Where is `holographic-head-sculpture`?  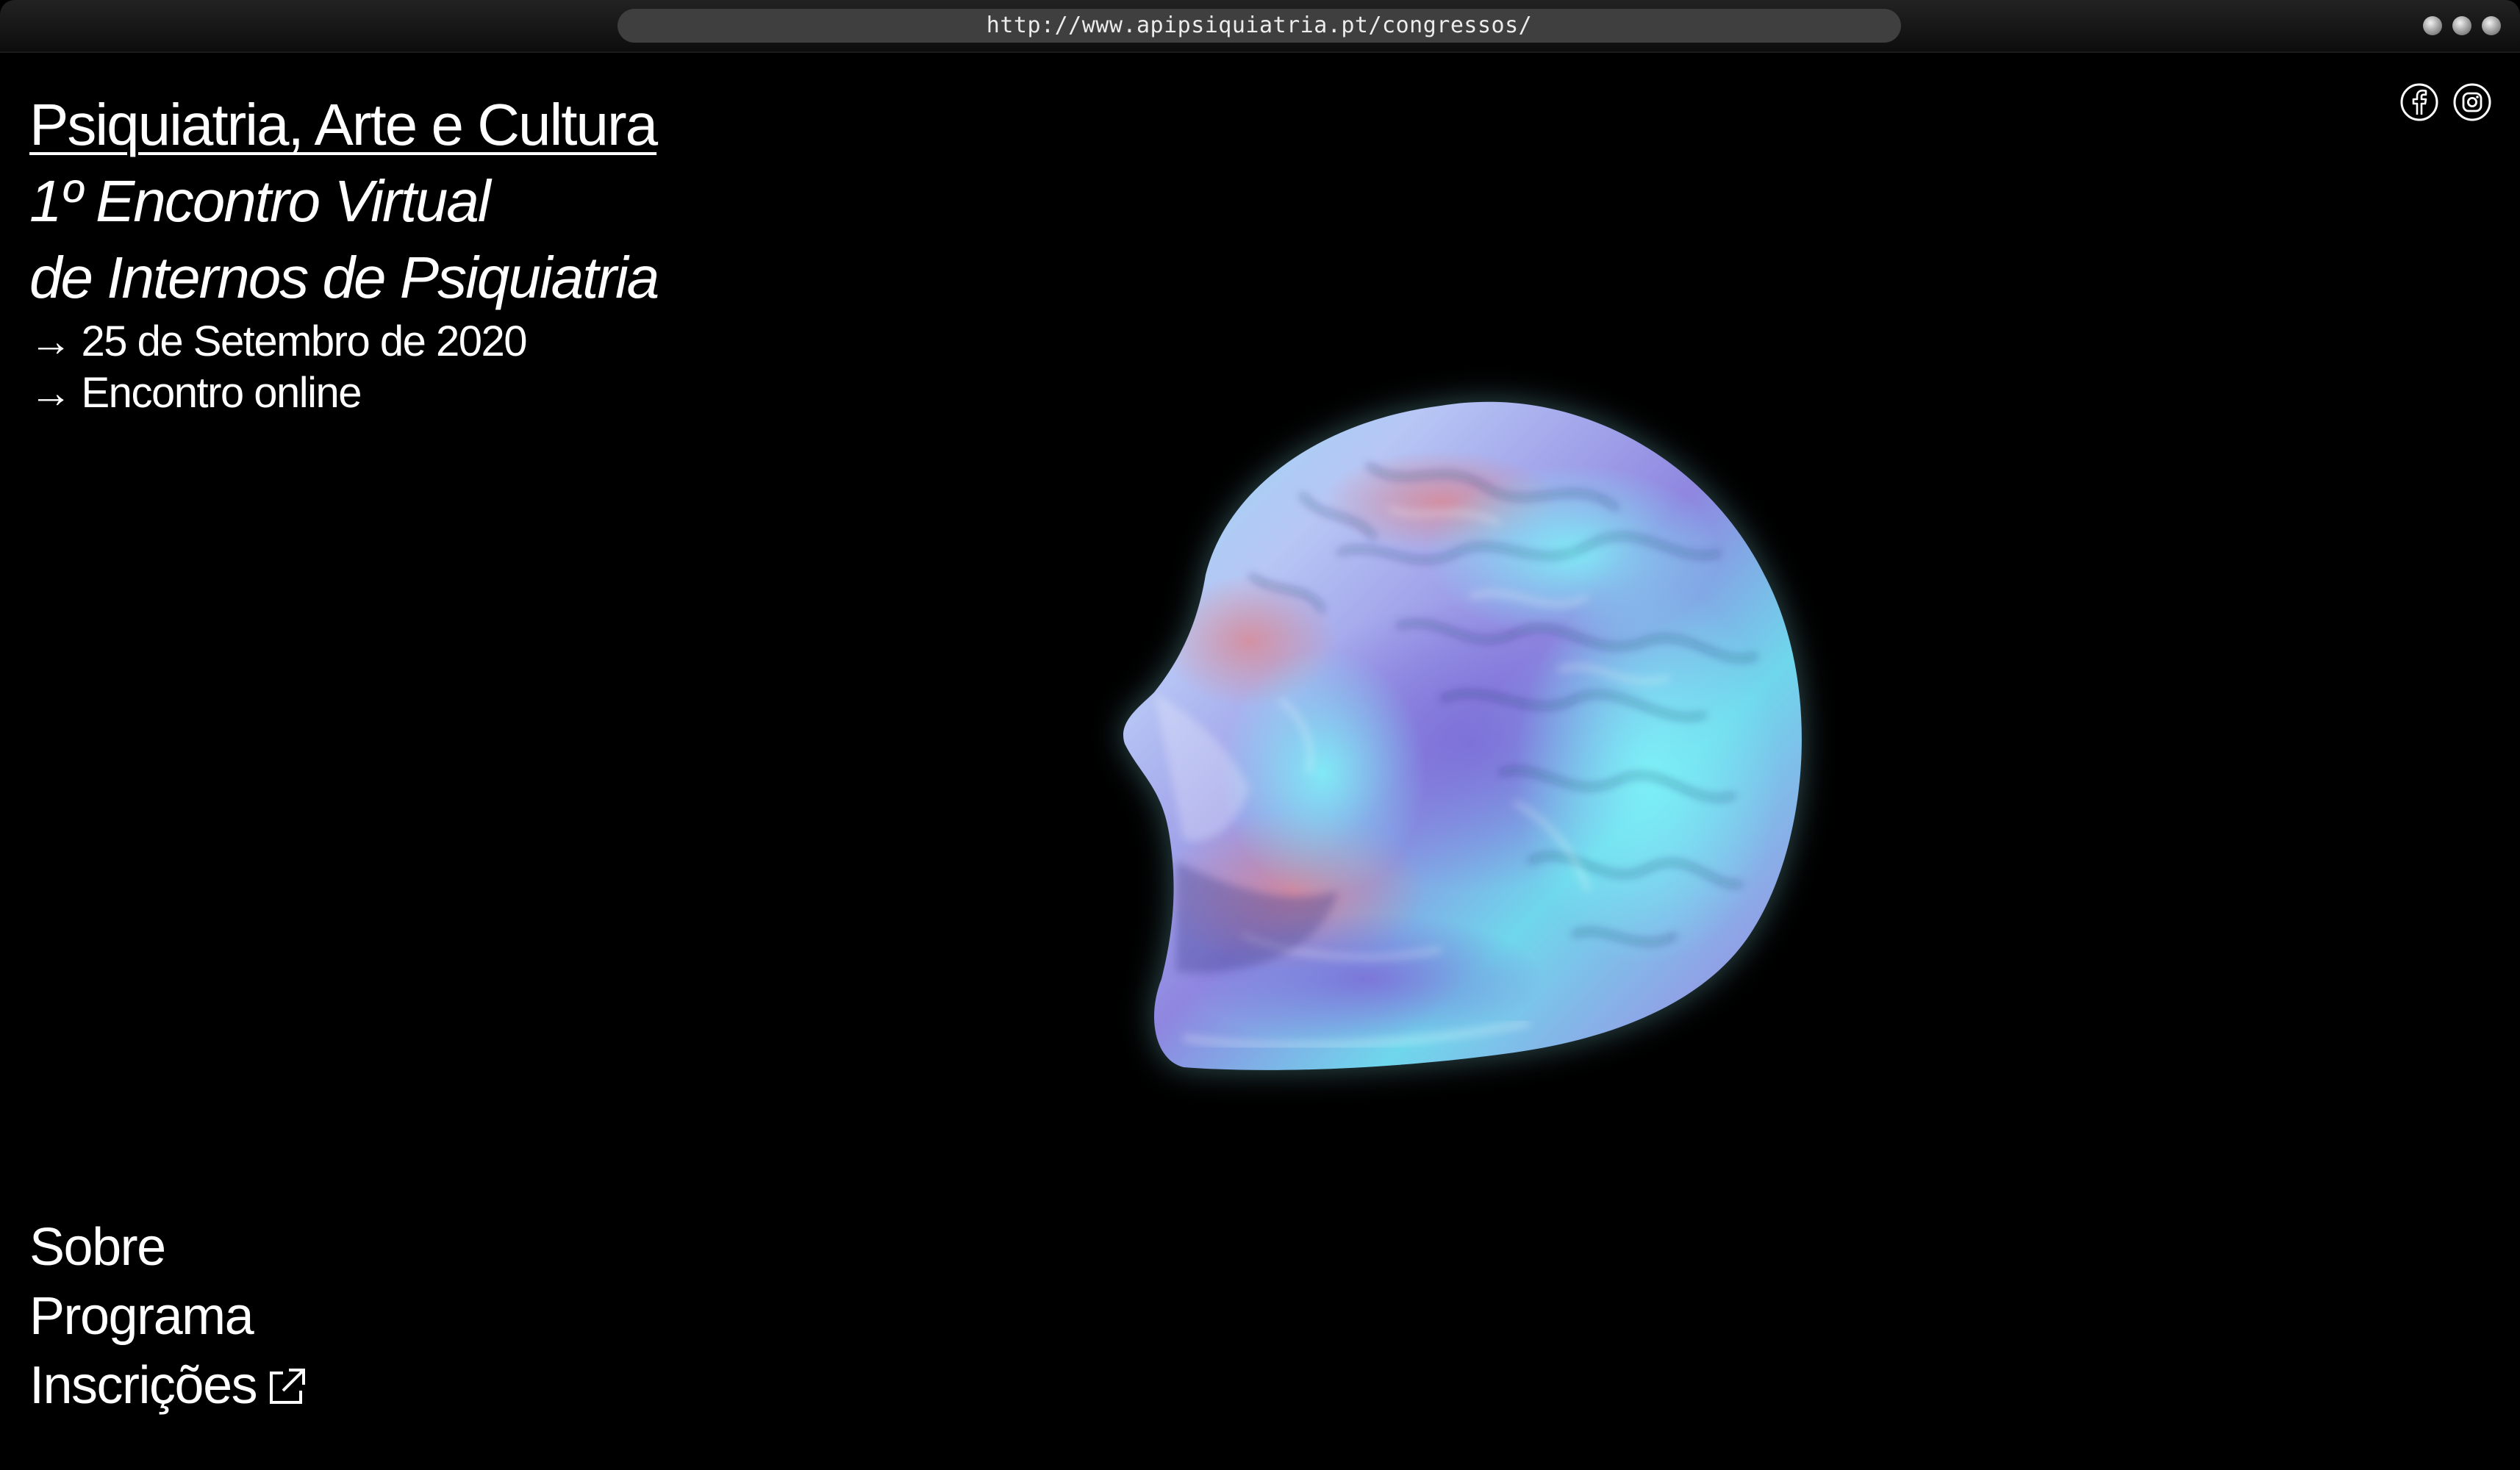
holographic-head-sculpture is located at coordinates (1462, 735).